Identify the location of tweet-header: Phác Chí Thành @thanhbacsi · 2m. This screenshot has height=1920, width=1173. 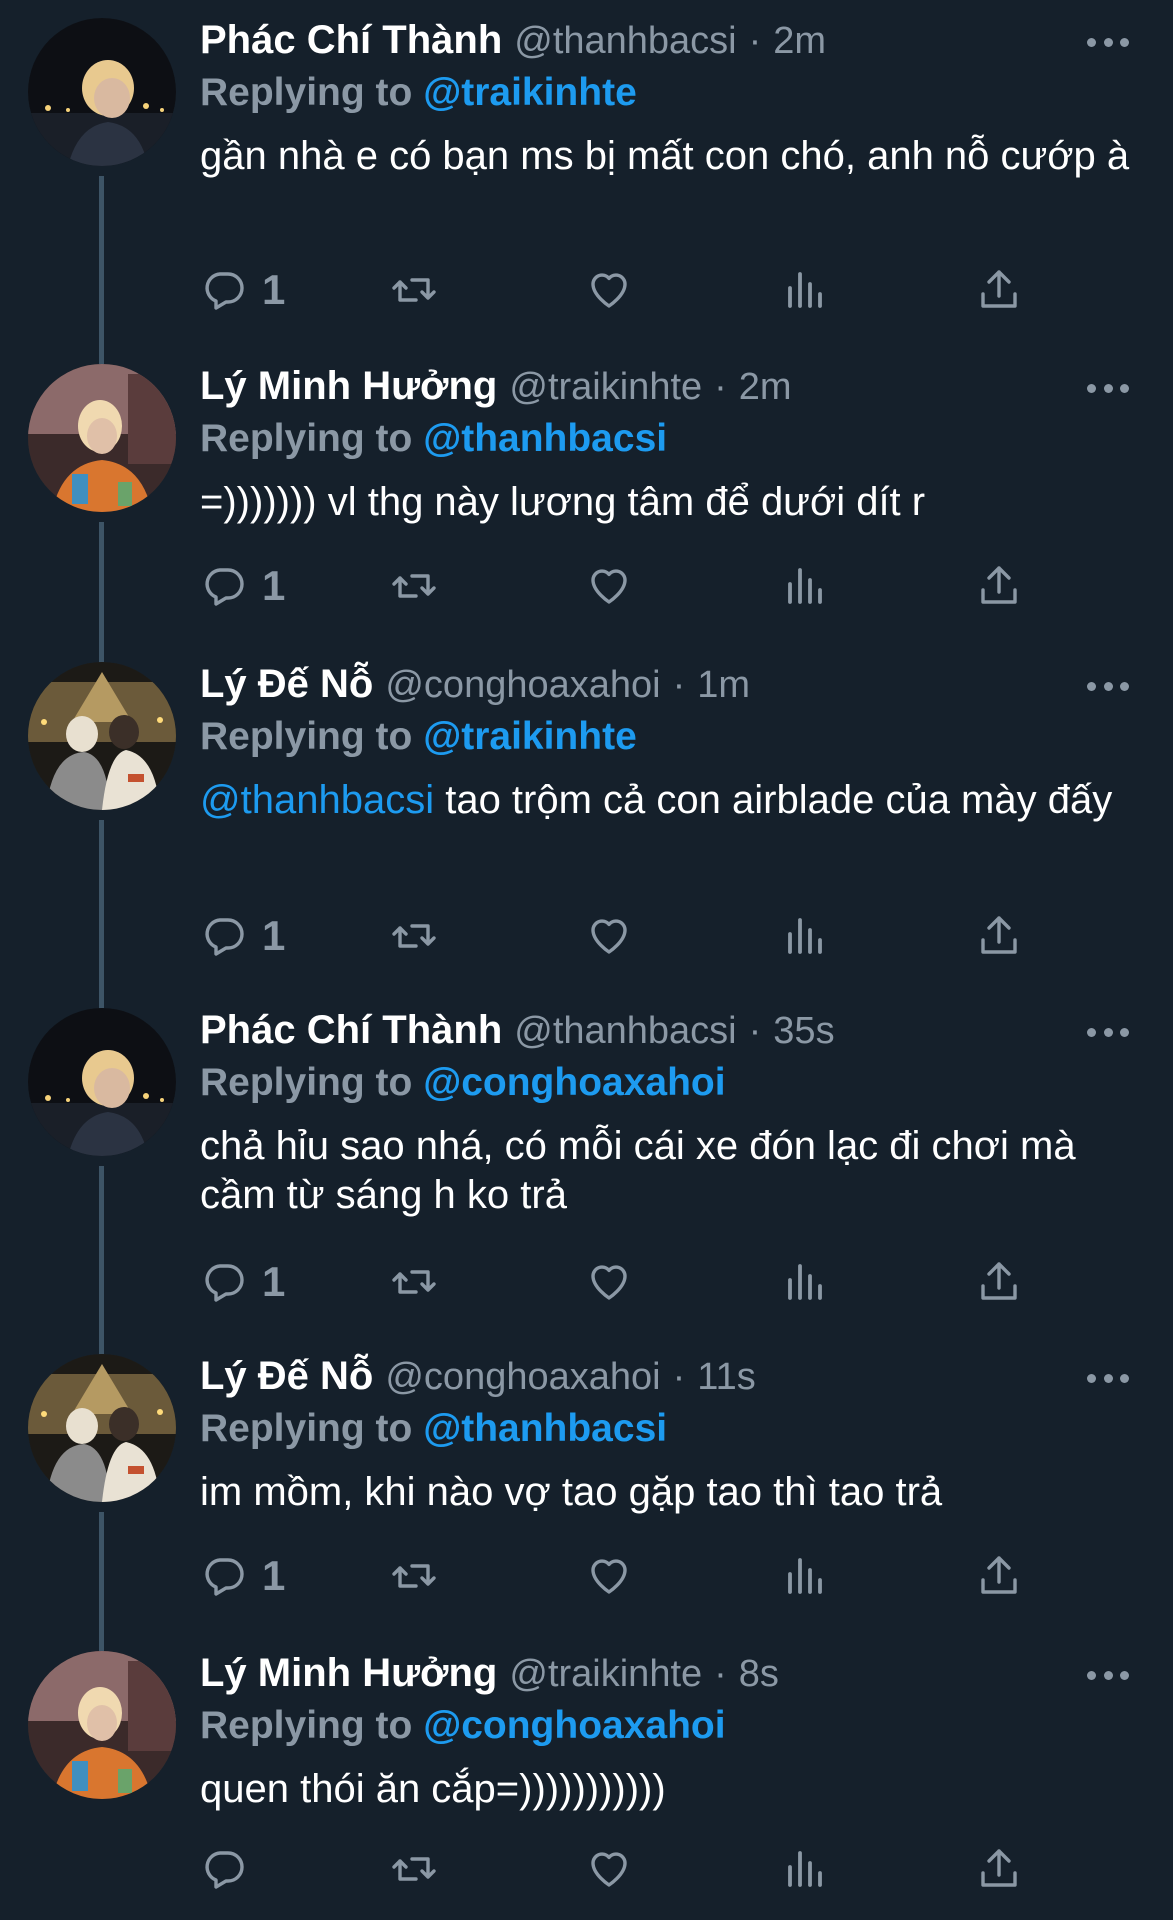
(666, 43).